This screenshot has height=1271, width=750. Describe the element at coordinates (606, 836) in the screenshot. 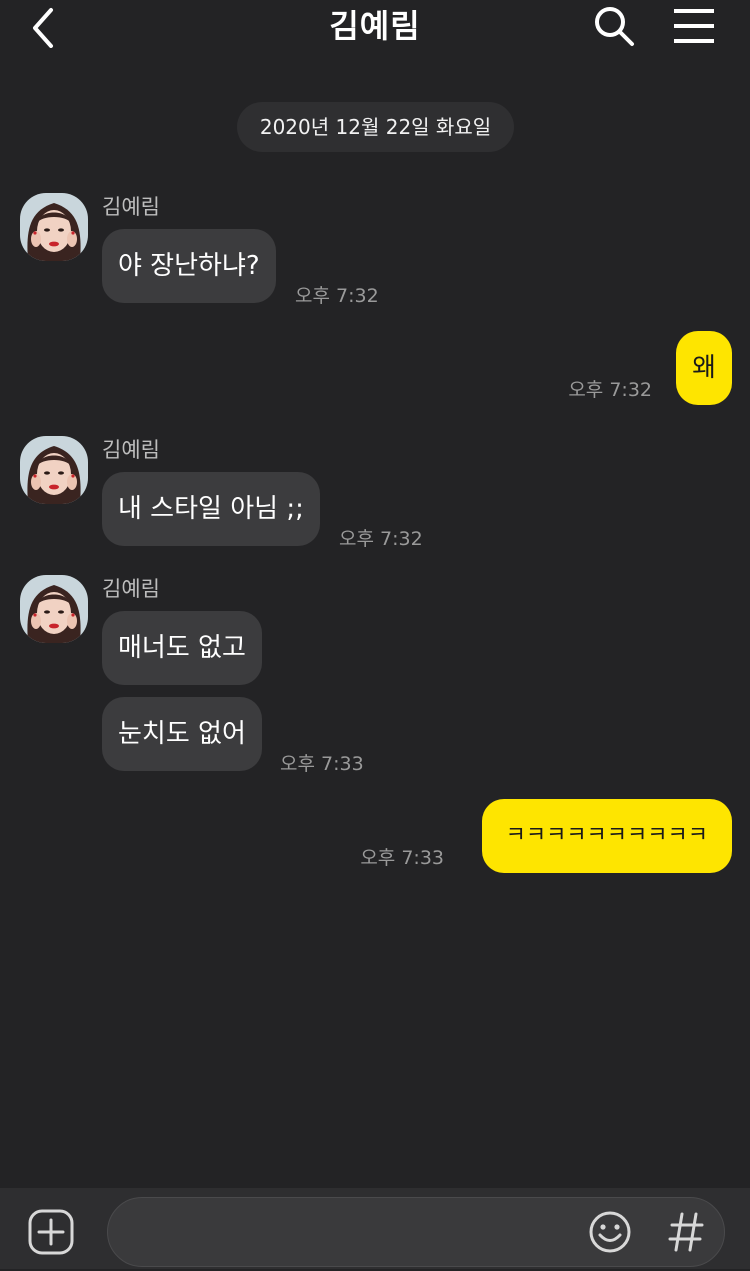

I see `my-message-bubble: ㅋㅋㅋㅋㅋㅋㅋㅋㅋㅋ` at that location.